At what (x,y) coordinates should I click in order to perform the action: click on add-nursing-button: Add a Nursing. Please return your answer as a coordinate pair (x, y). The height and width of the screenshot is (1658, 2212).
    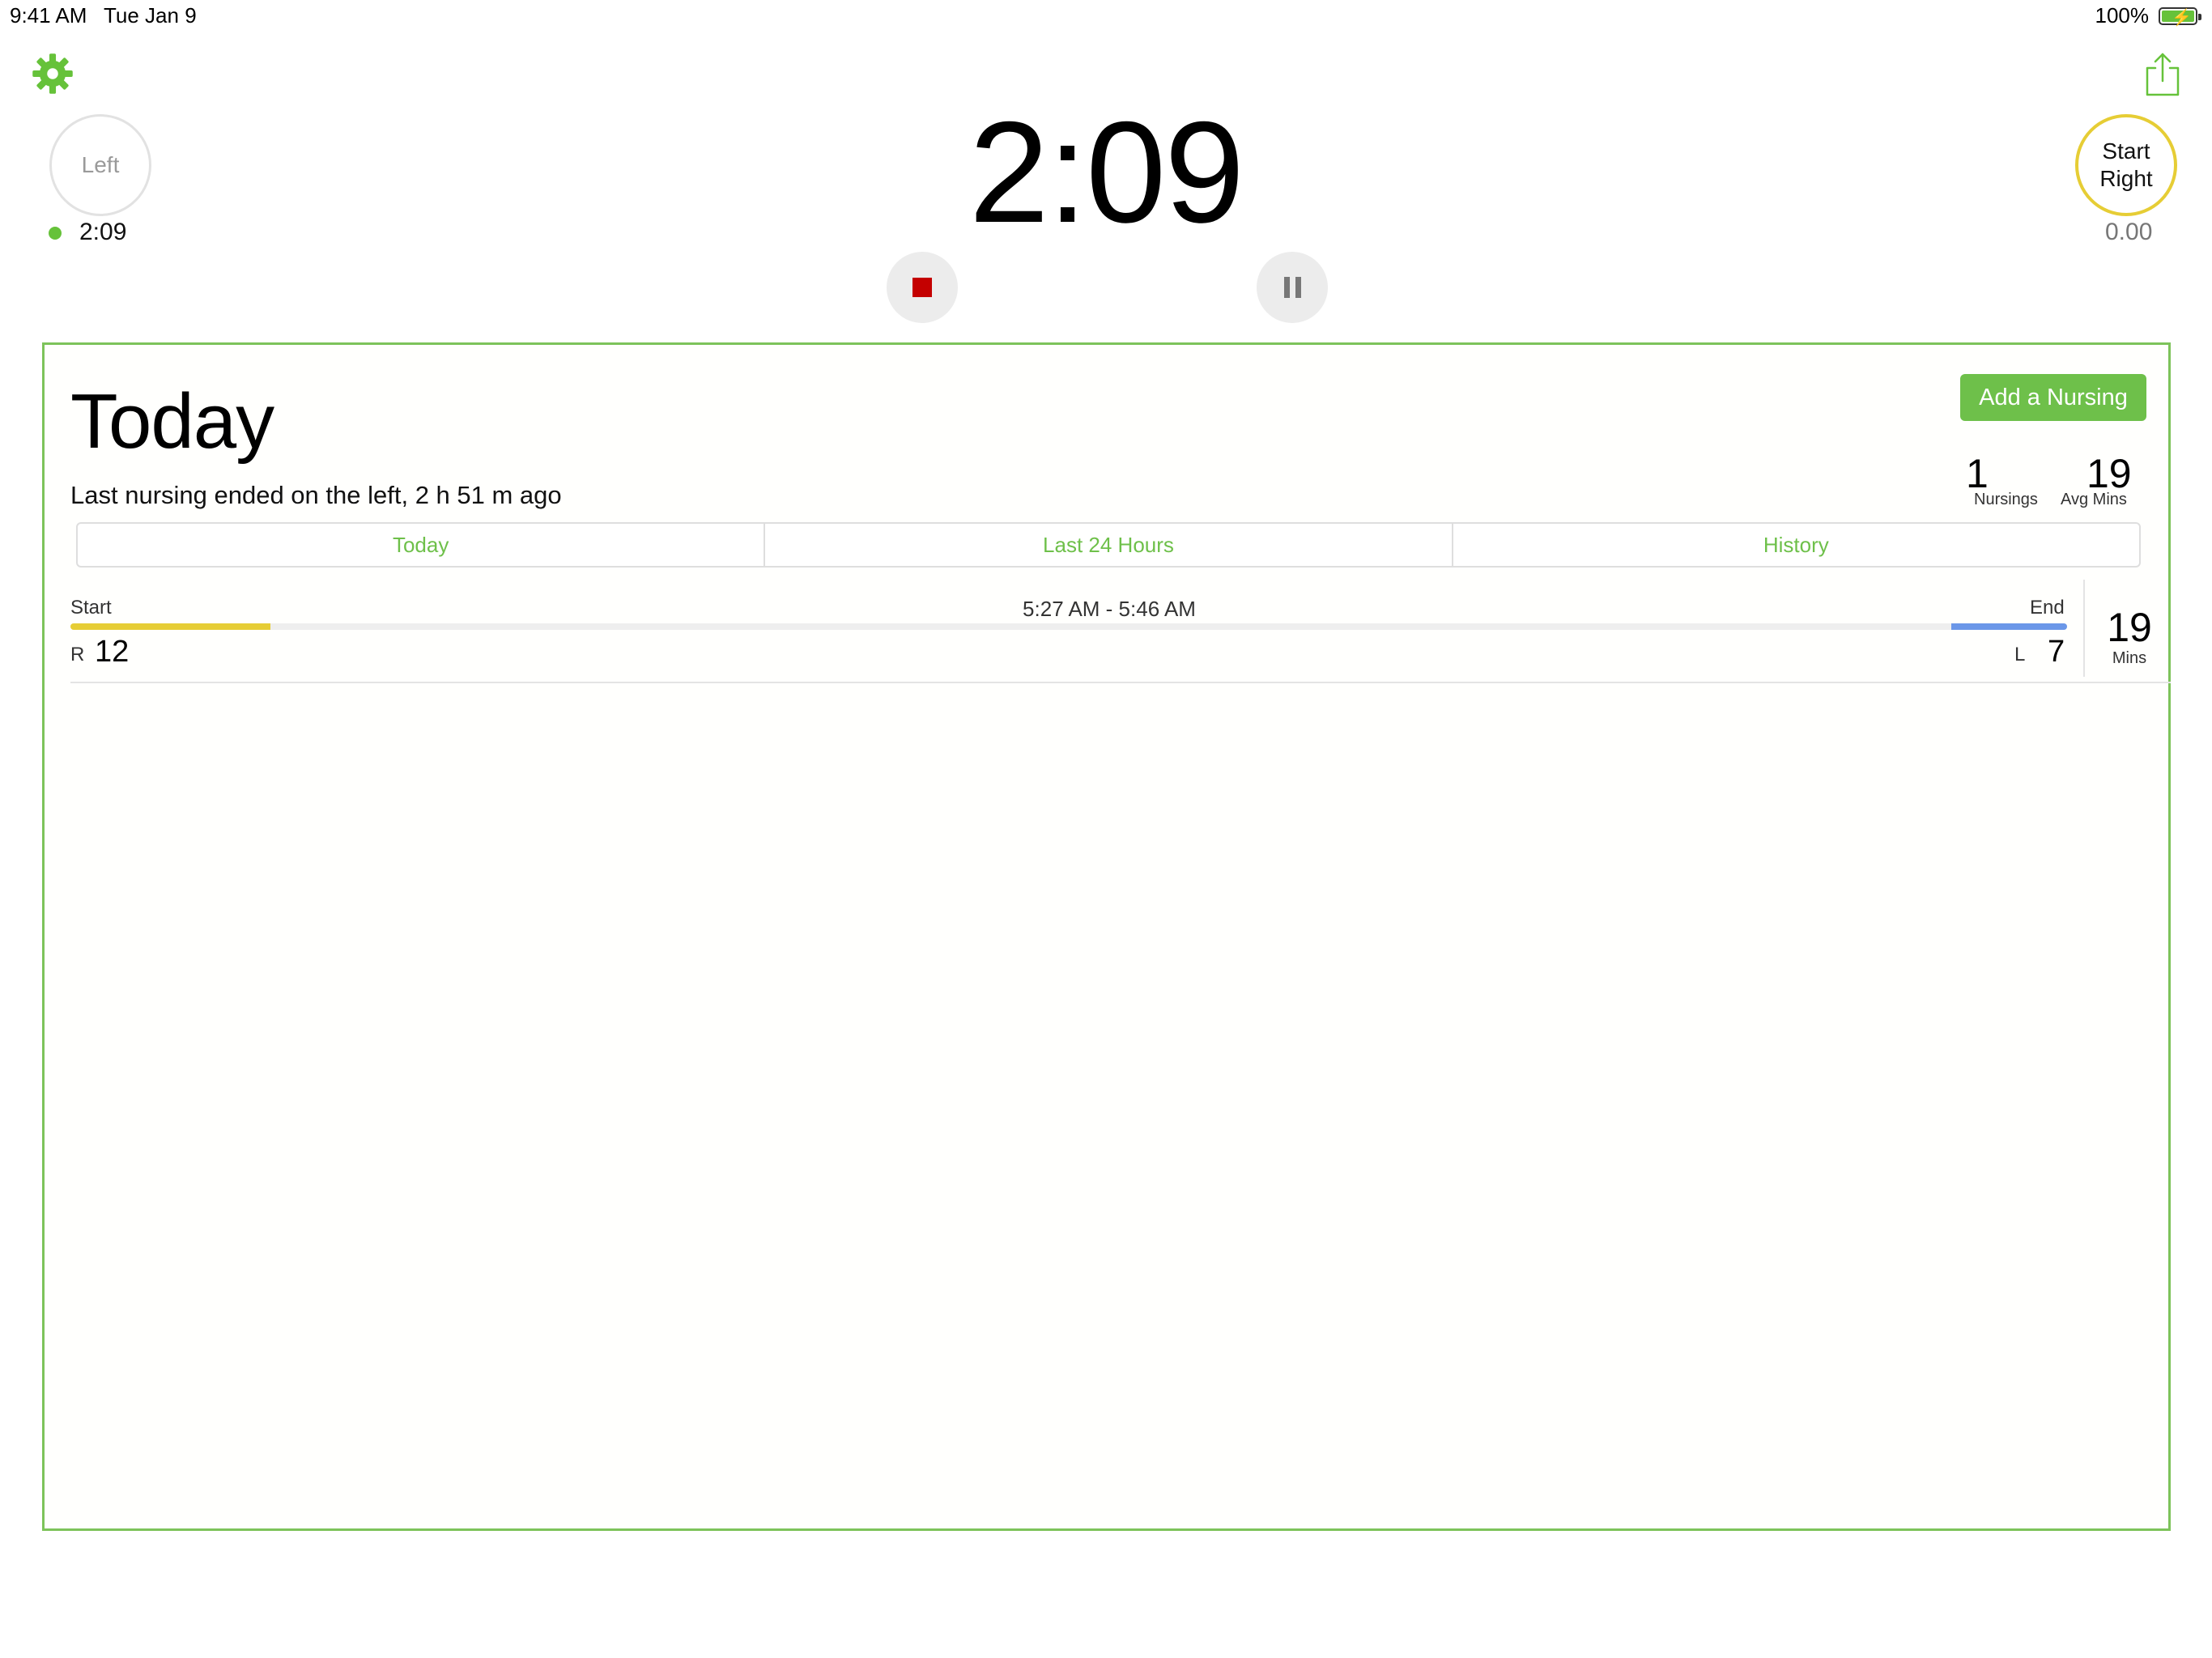
    Looking at the image, I should click on (2053, 397).